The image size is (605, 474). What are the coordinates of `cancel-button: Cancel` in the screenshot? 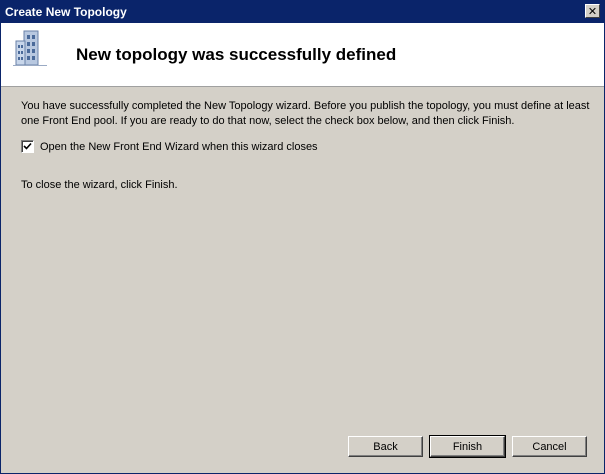 It's located at (549, 446).